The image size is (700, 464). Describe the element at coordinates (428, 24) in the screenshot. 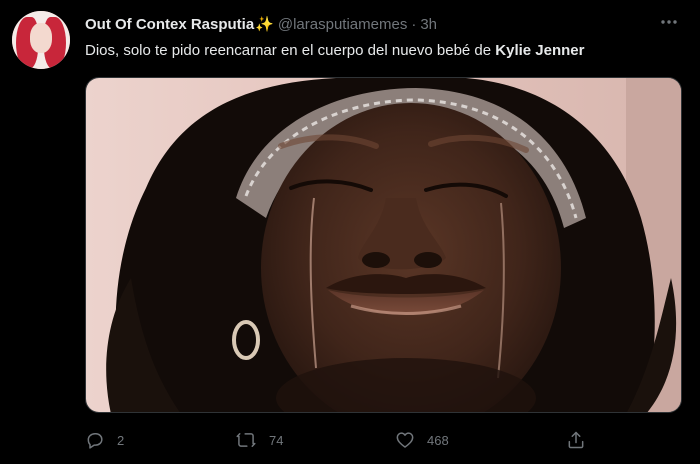

I see `timestamp: 3h` at that location.